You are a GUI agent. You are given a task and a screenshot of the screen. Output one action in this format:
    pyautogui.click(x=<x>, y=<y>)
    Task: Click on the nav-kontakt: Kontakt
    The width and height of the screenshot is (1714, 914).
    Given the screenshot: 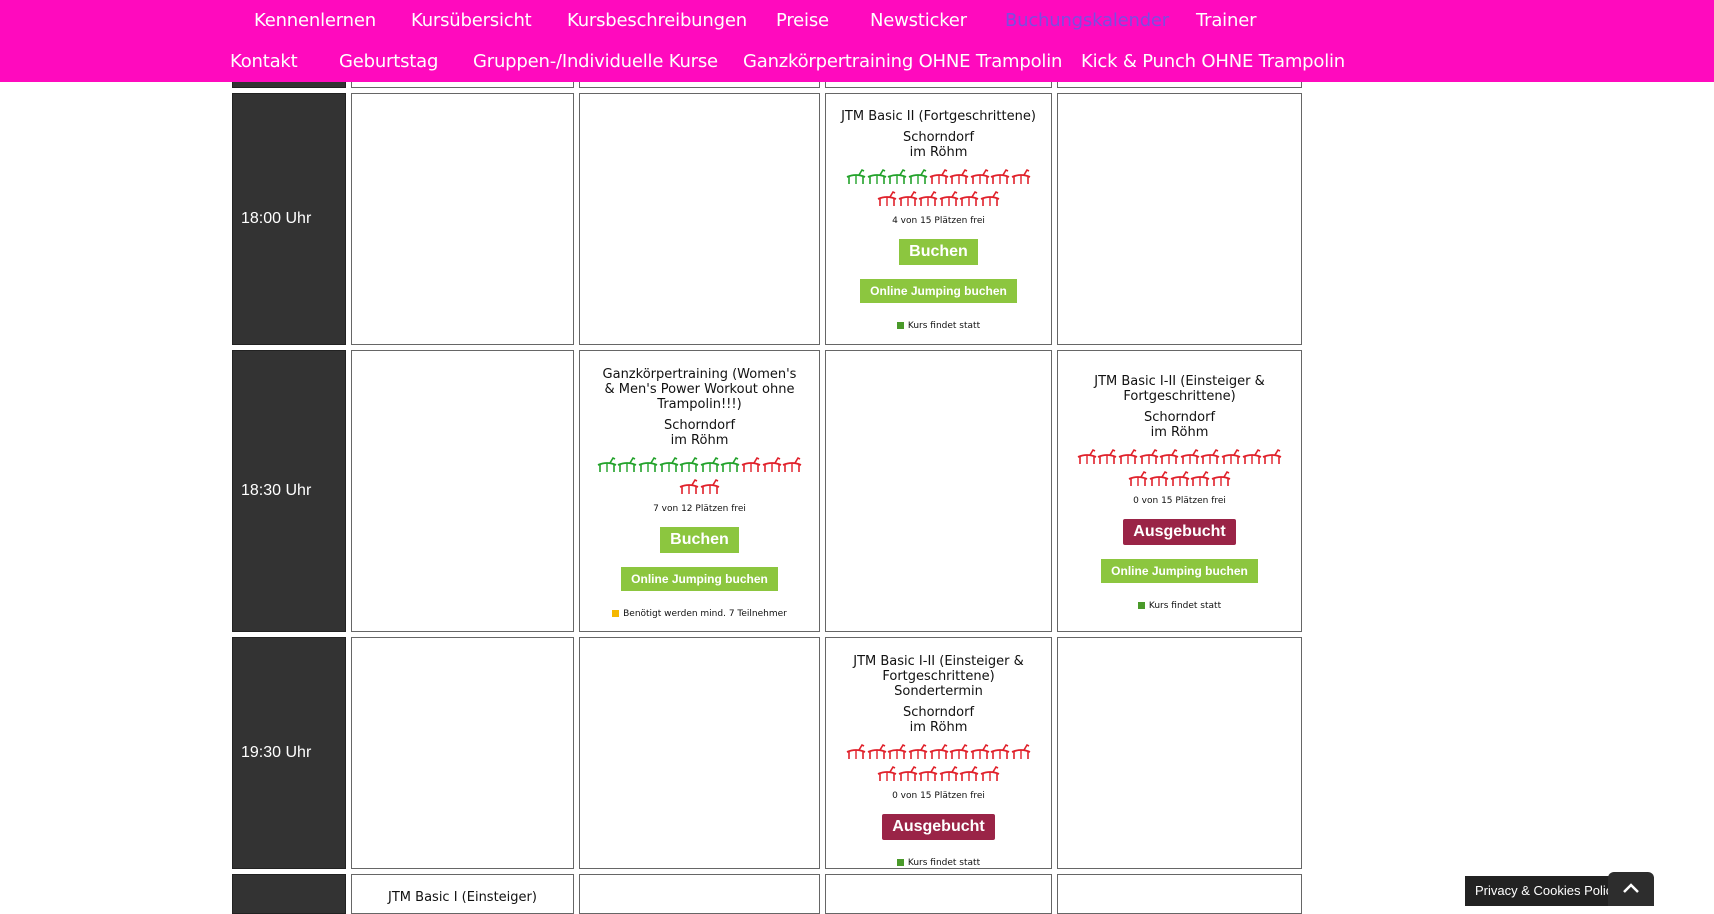 What is the action you would take?
    pyautogui.click(x=264, y=61)
    